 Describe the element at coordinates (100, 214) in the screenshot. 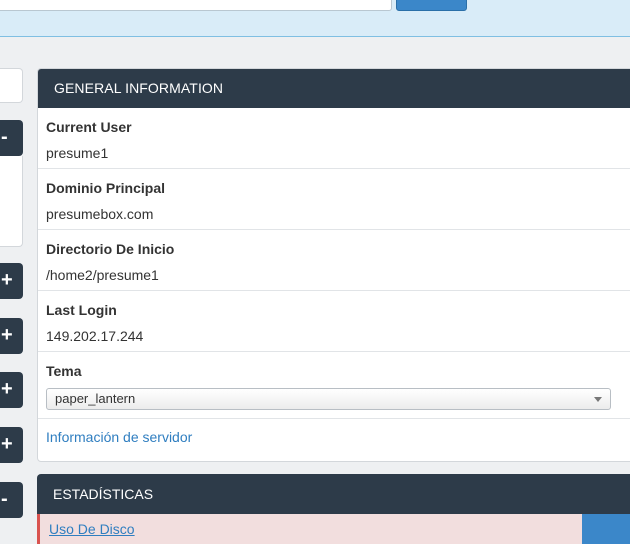

I see `info-value: presumebox.com` at that location.